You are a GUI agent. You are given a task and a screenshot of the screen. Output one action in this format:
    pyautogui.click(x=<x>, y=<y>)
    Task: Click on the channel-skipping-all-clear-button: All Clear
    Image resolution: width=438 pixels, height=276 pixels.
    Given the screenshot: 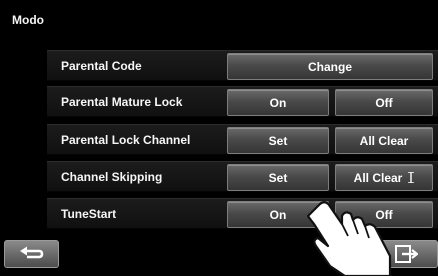 What is the action you would take?
    pyautogui.click(x=384, y=177)
    